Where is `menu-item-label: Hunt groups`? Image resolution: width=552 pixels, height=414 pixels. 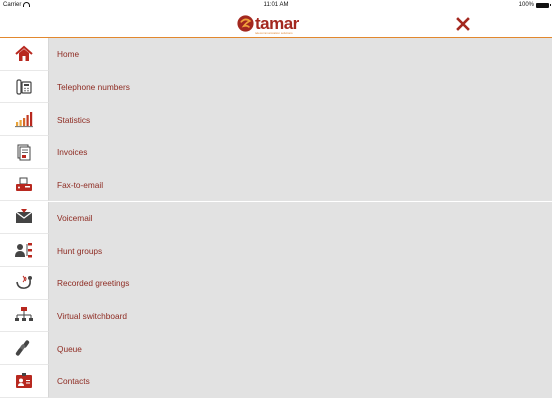
menu-item-label: Hunt groups is located at coordinates (300, 250).